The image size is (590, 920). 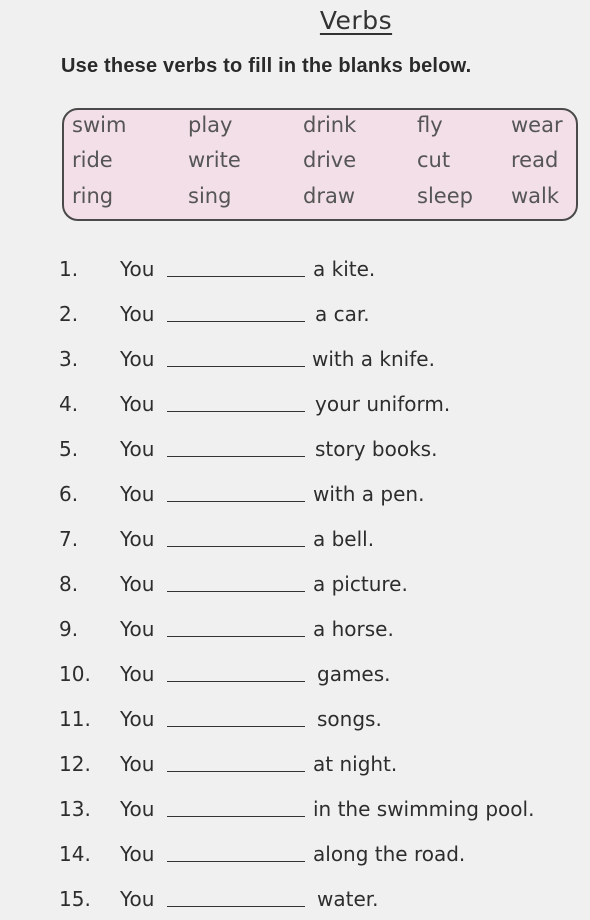 What do you see at coordinates (330, 125) in the screenshot?
I see `verb-word: drink` at bounding box center [330, 125].